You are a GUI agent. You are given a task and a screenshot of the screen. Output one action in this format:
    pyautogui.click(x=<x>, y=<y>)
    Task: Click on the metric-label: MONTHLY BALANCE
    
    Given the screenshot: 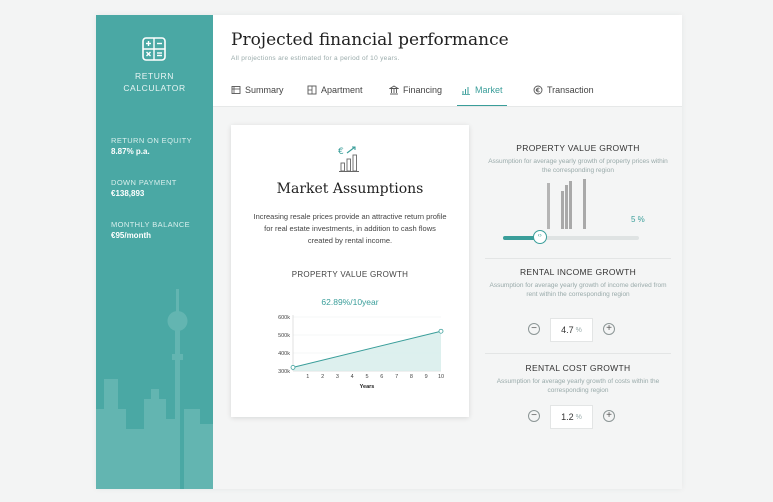 What is the action you would take?
    pyautogui.click(x=151, y=224)
    